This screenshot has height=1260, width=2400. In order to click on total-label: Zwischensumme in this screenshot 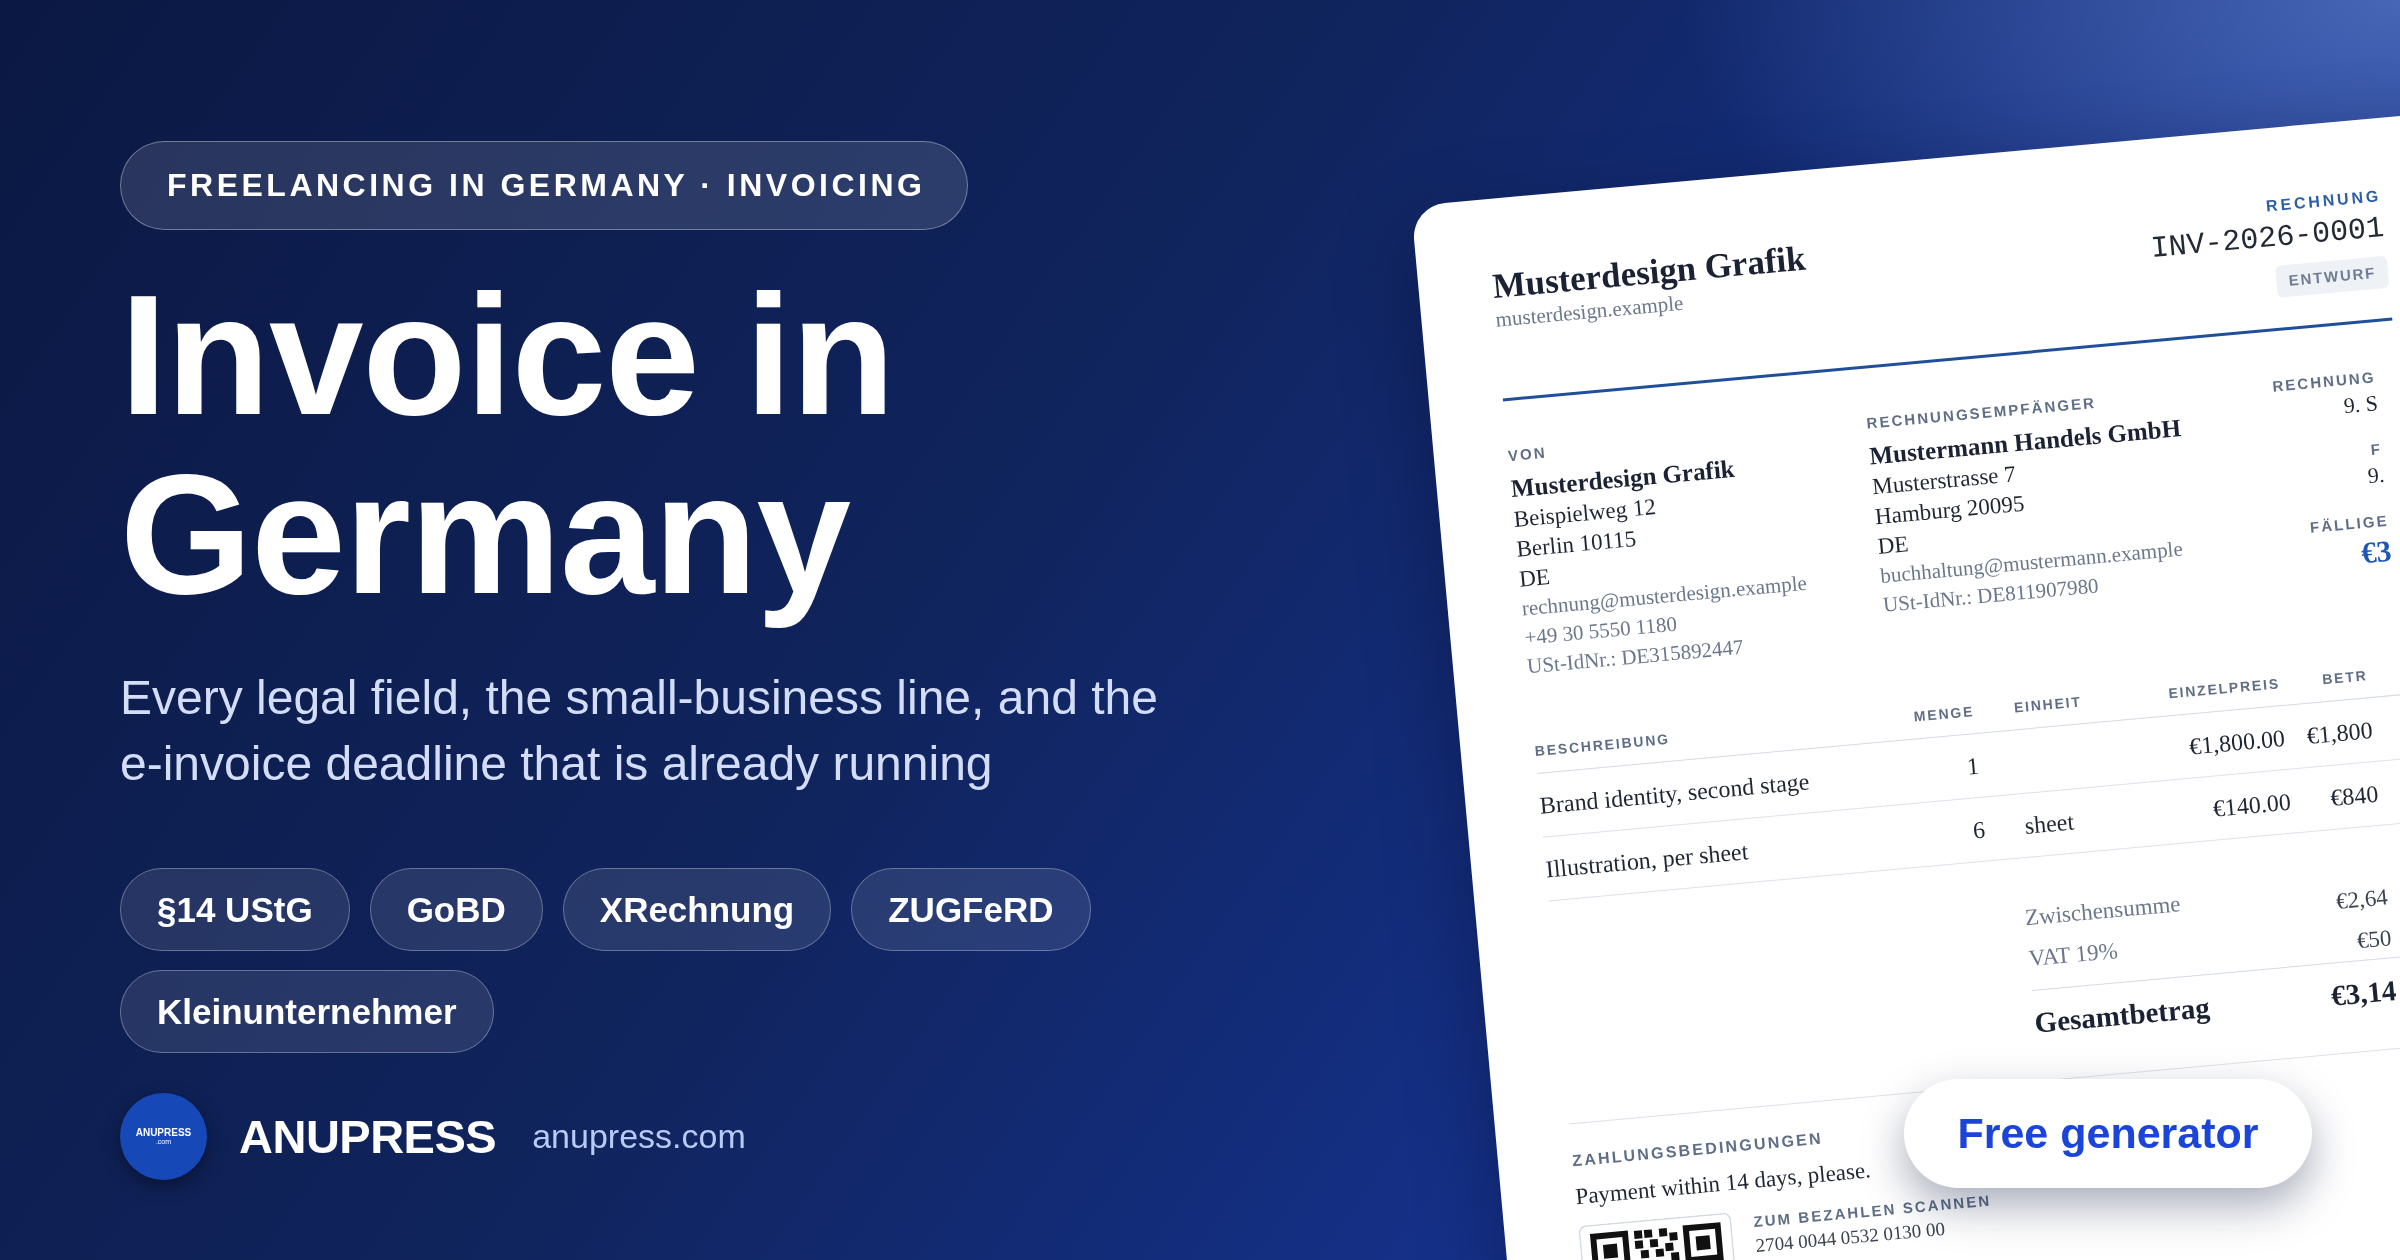, I will do `click(2103, 911)`.